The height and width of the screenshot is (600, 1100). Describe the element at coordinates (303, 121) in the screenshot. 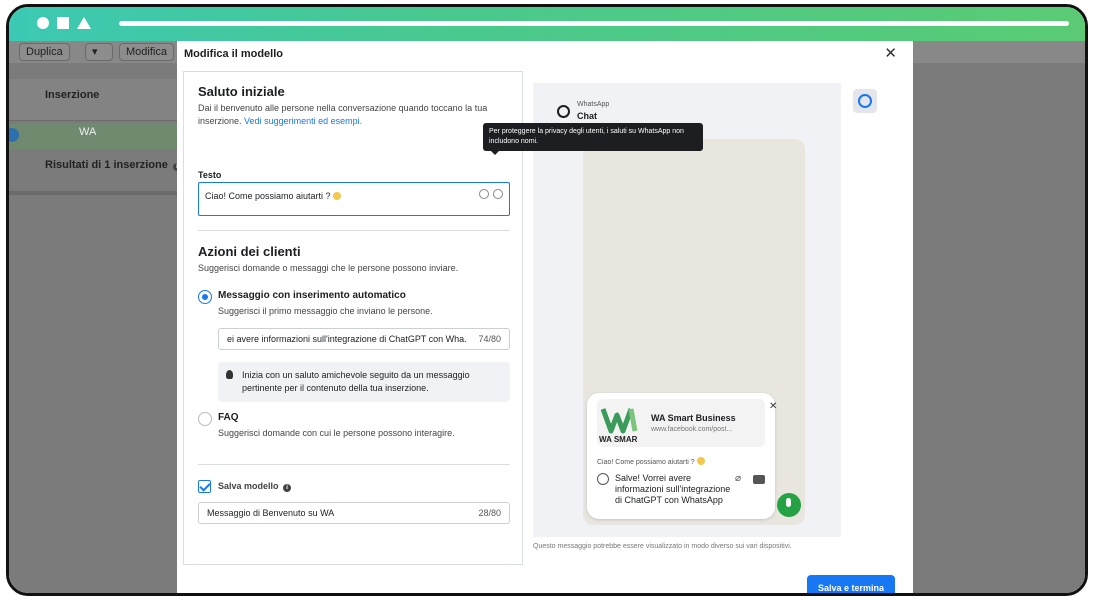

I see `tips-link: Vedi suggerimenti ed esempi.` at that location.